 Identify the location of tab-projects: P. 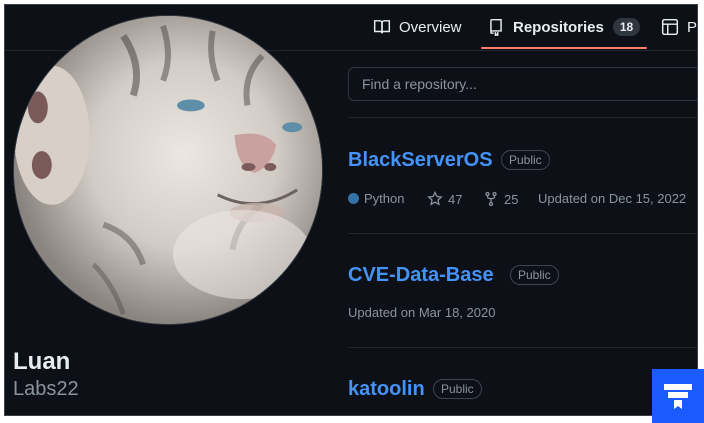
(679, 27).